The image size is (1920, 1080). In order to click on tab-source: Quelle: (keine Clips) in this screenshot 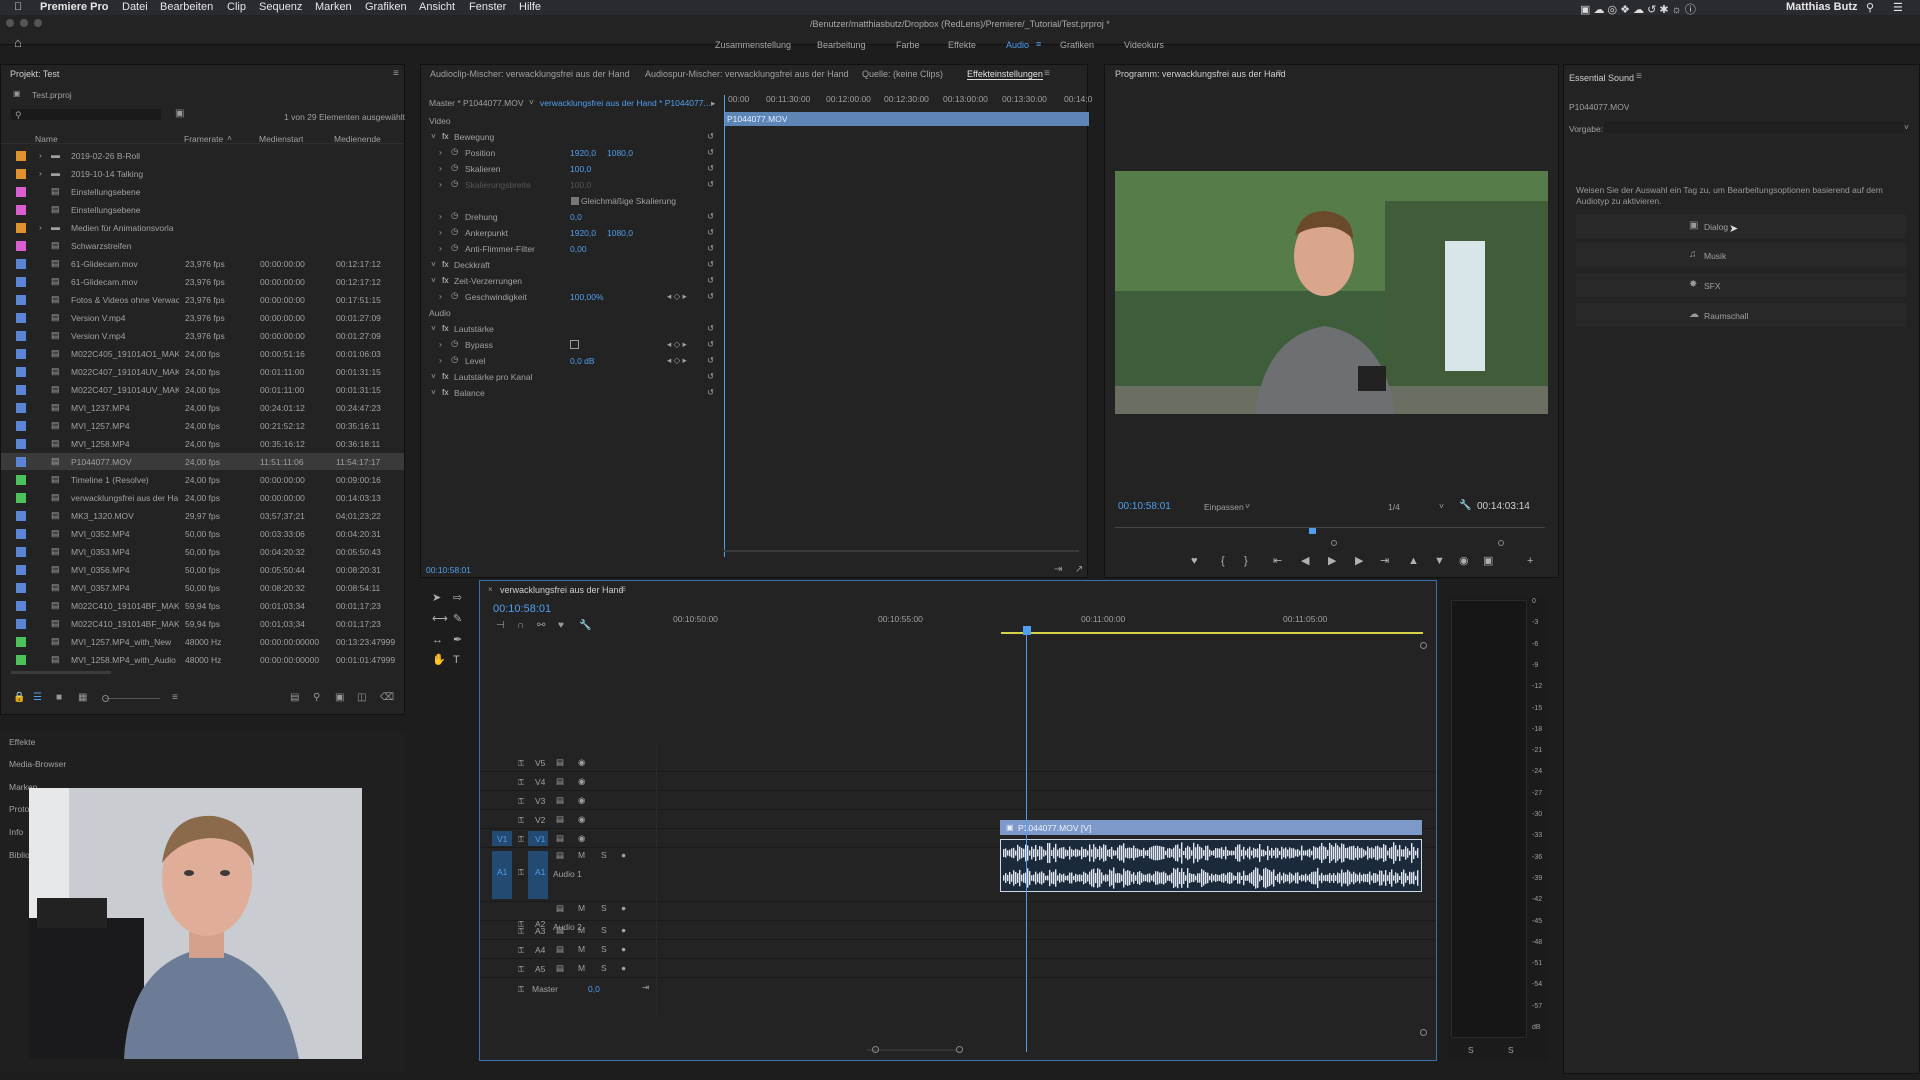, I will do `click(902, 74)`.